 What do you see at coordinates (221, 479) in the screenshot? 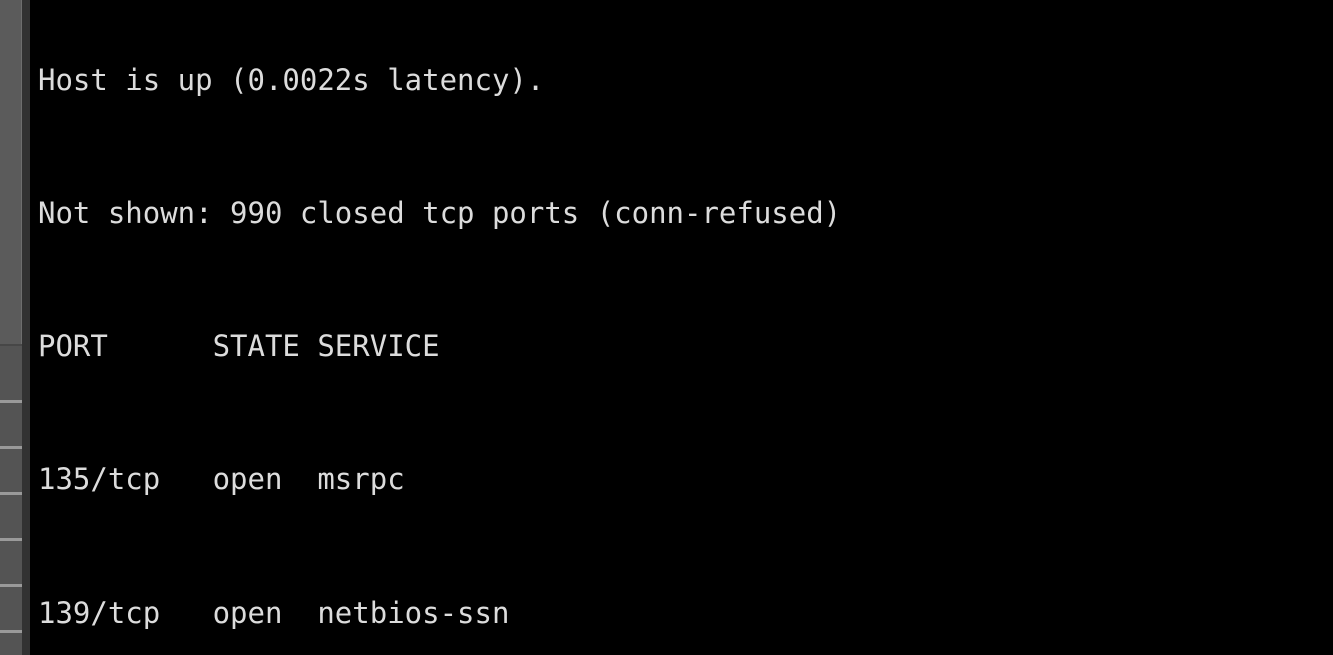
I see `terminal-line-port-135: 135/tcp open msrpc` at bounding box center [221, 479].